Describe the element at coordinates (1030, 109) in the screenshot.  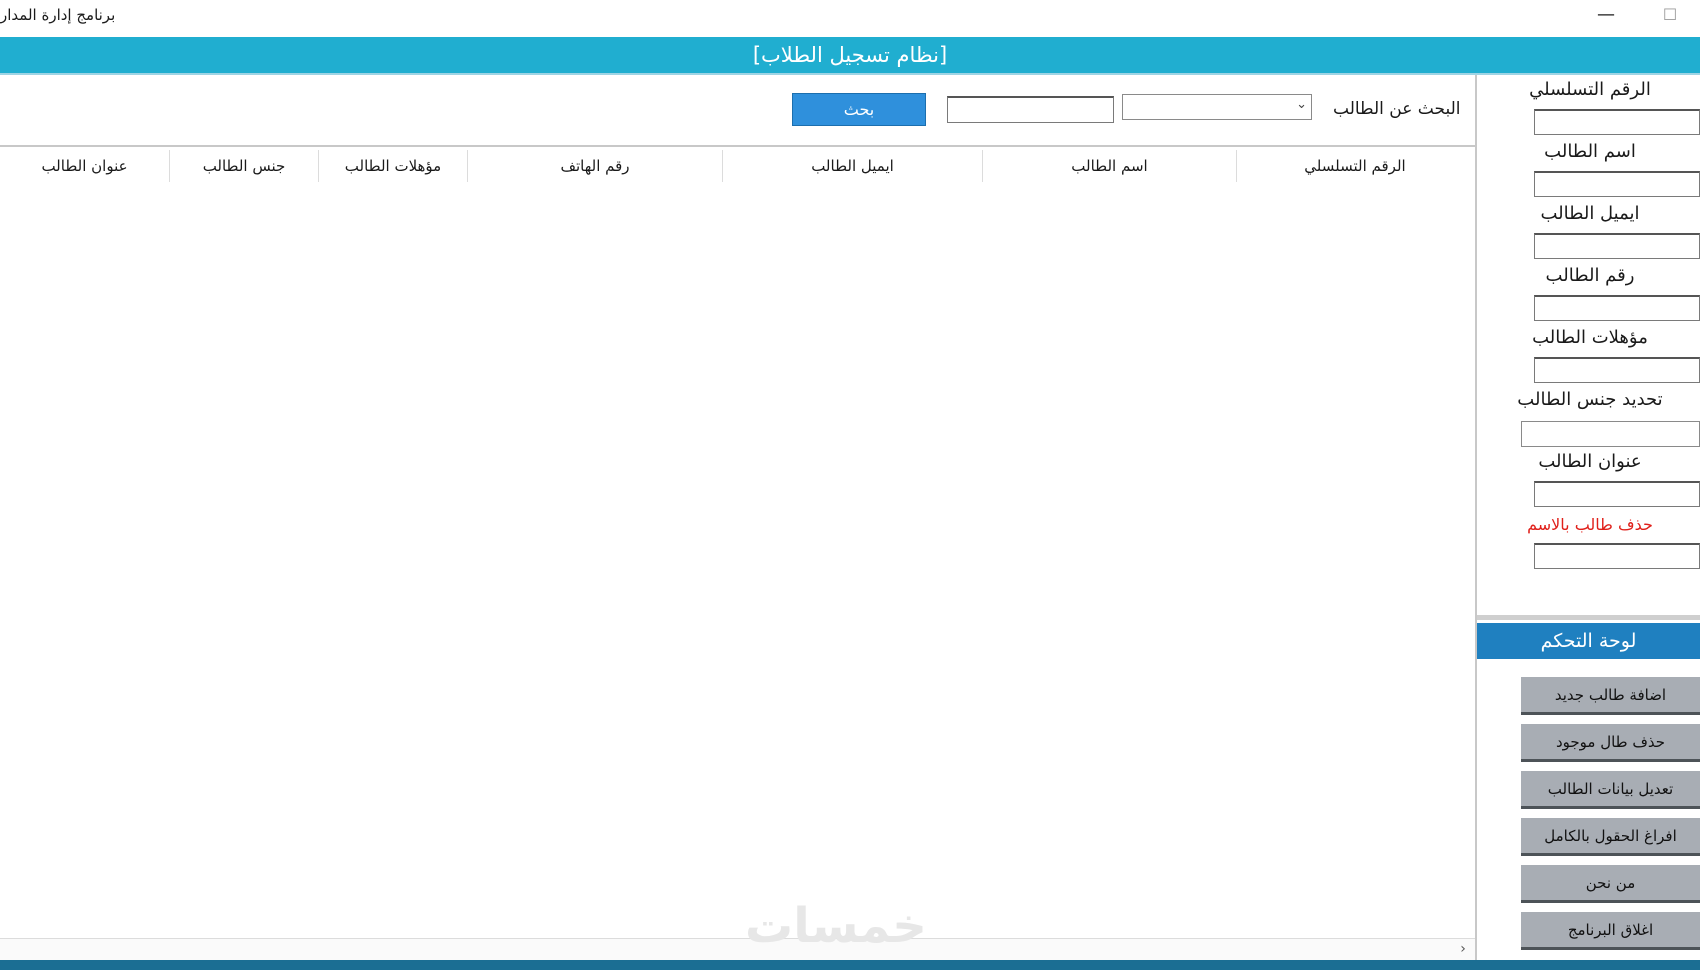
I see `search-input` at that location.